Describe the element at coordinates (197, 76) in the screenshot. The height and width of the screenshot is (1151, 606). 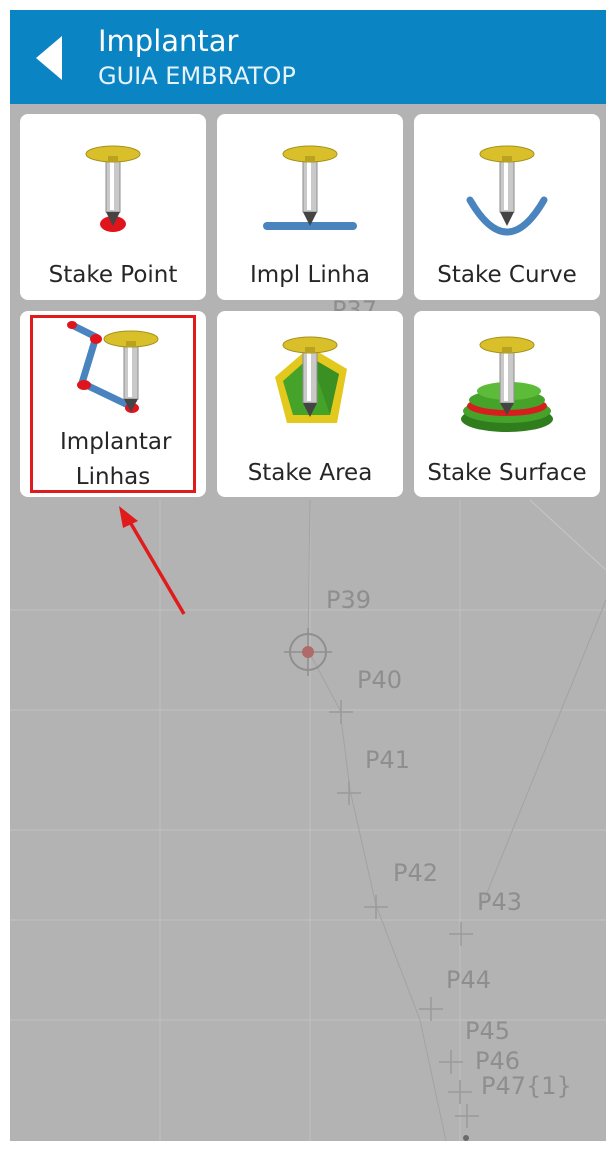
I see `page-subtitle: GUIA EMBRATOP` at that location.